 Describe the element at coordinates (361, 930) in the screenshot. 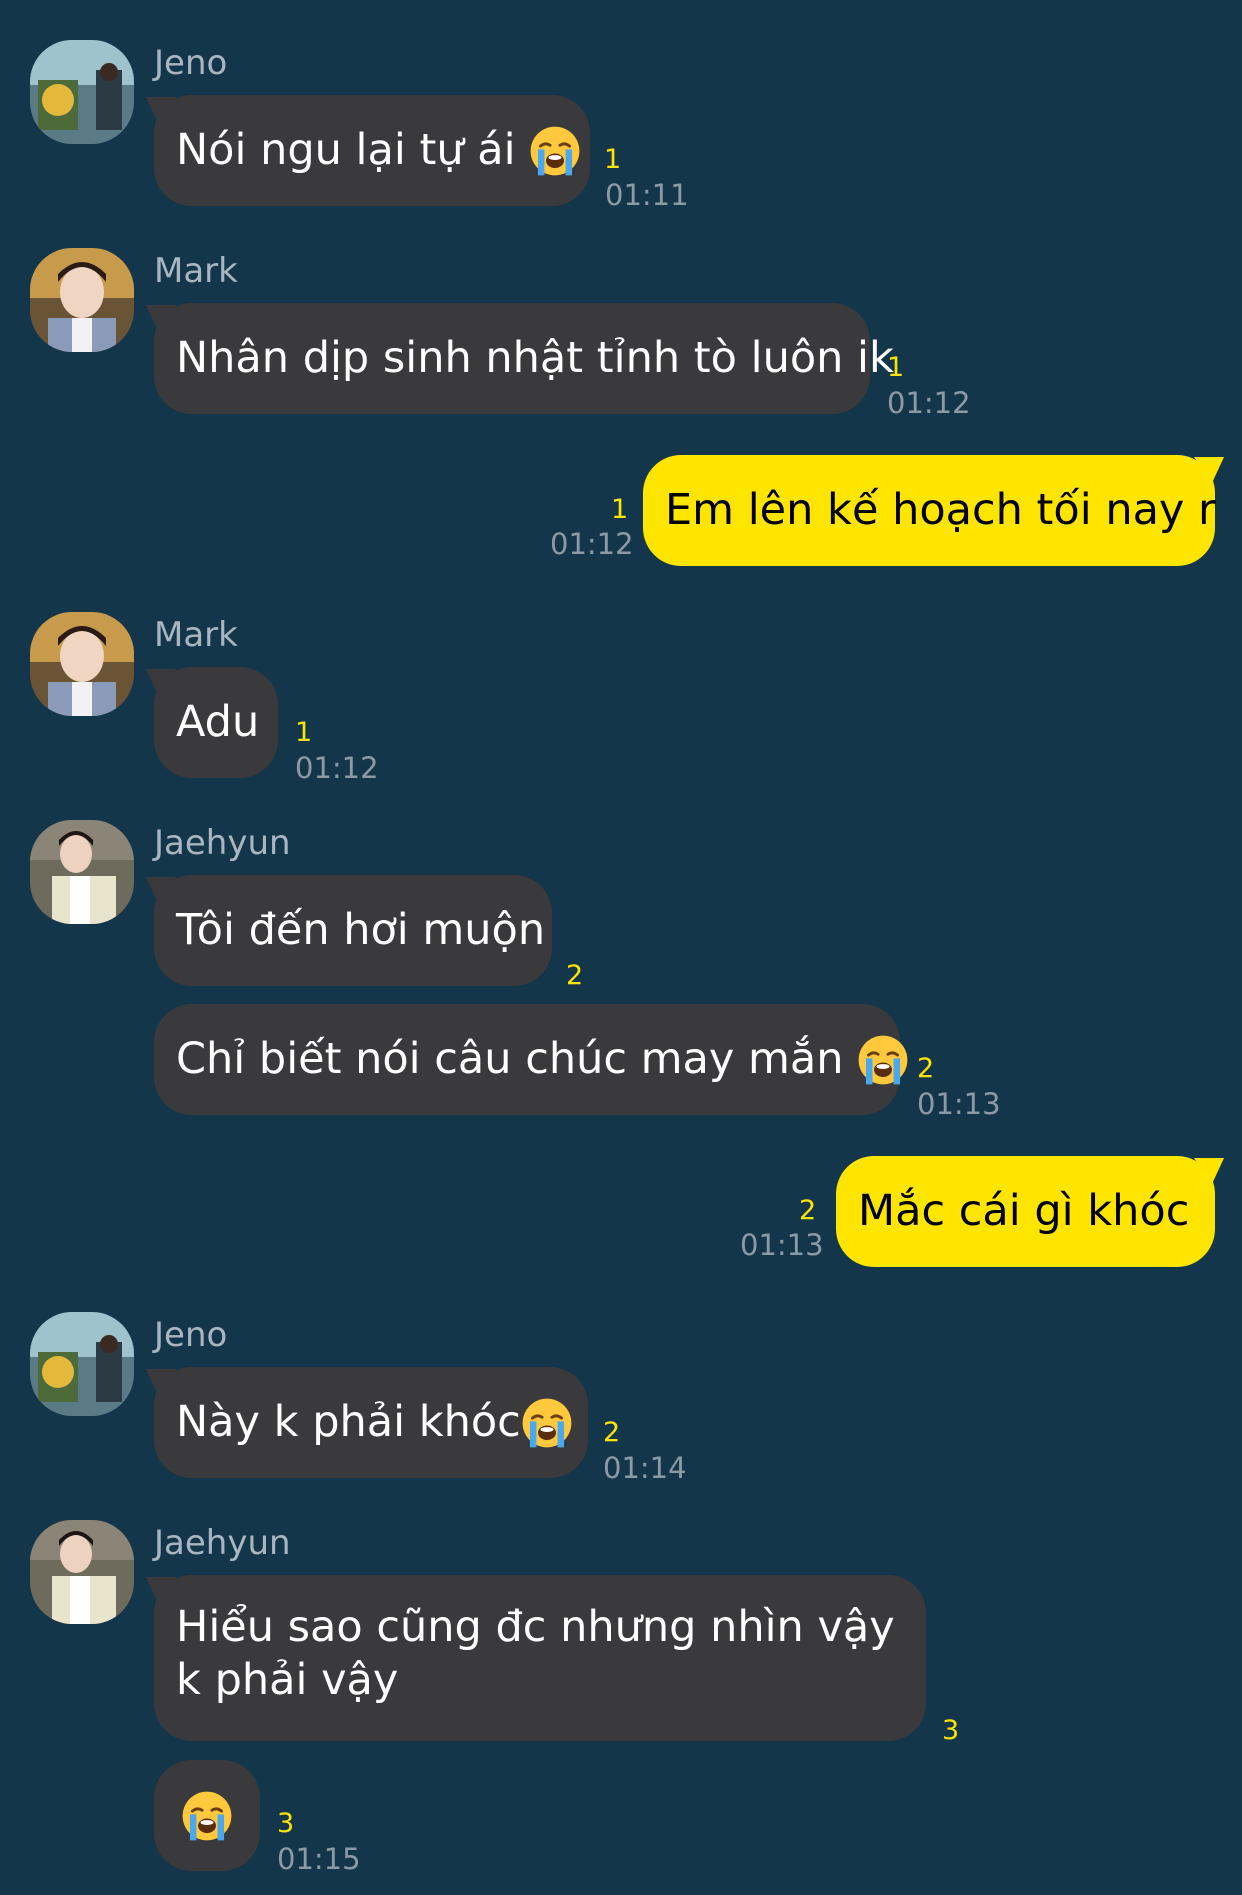

I see `message-text: Tôi đến hơi muộn` at that location.